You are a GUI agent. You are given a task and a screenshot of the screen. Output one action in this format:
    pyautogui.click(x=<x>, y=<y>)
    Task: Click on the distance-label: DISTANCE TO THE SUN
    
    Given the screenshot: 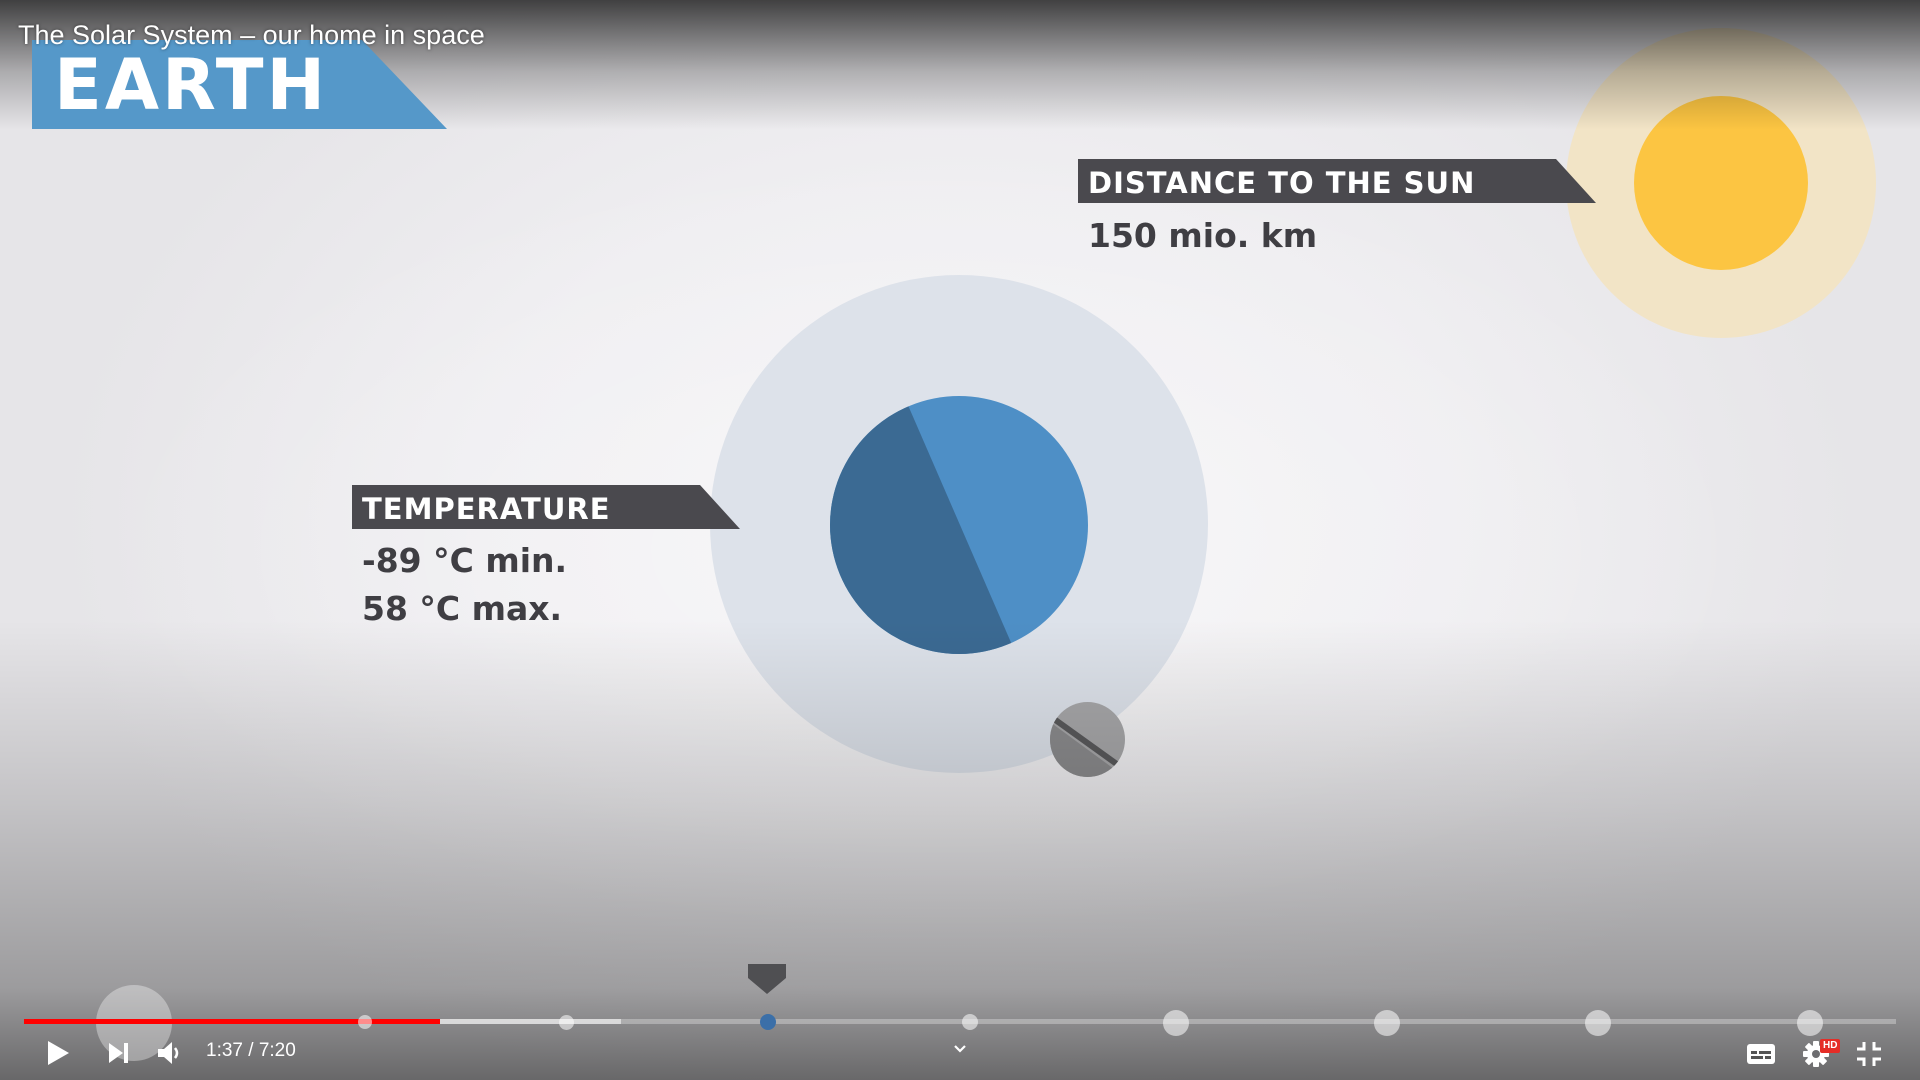 What is the action you would take?
    pyautogui.click(x=1282, y=183)
    